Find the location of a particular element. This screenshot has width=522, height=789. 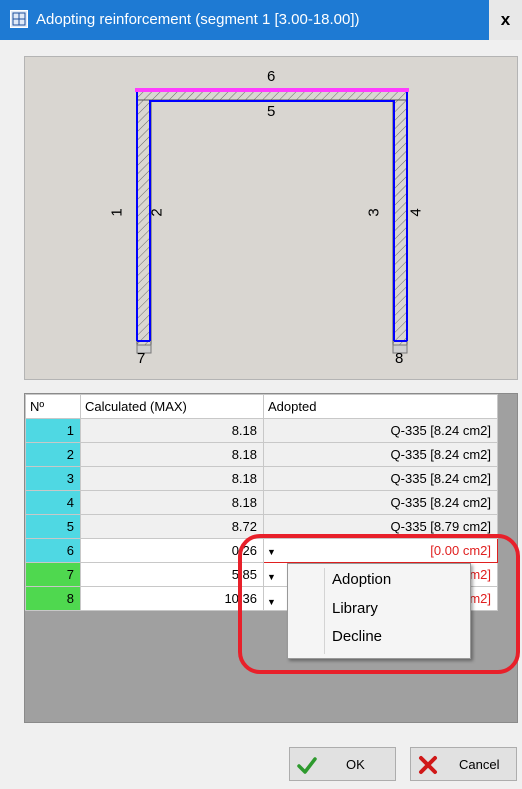

table-row: 3 8.18 Q-335 [8.24 cm2] is located at coordinates (261, 478).